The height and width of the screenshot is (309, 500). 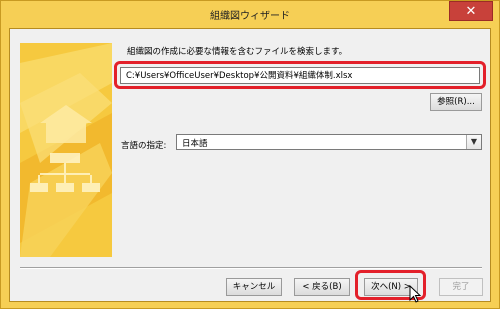 I want to click on org-chart-illustration, so click(x=66, y=150).